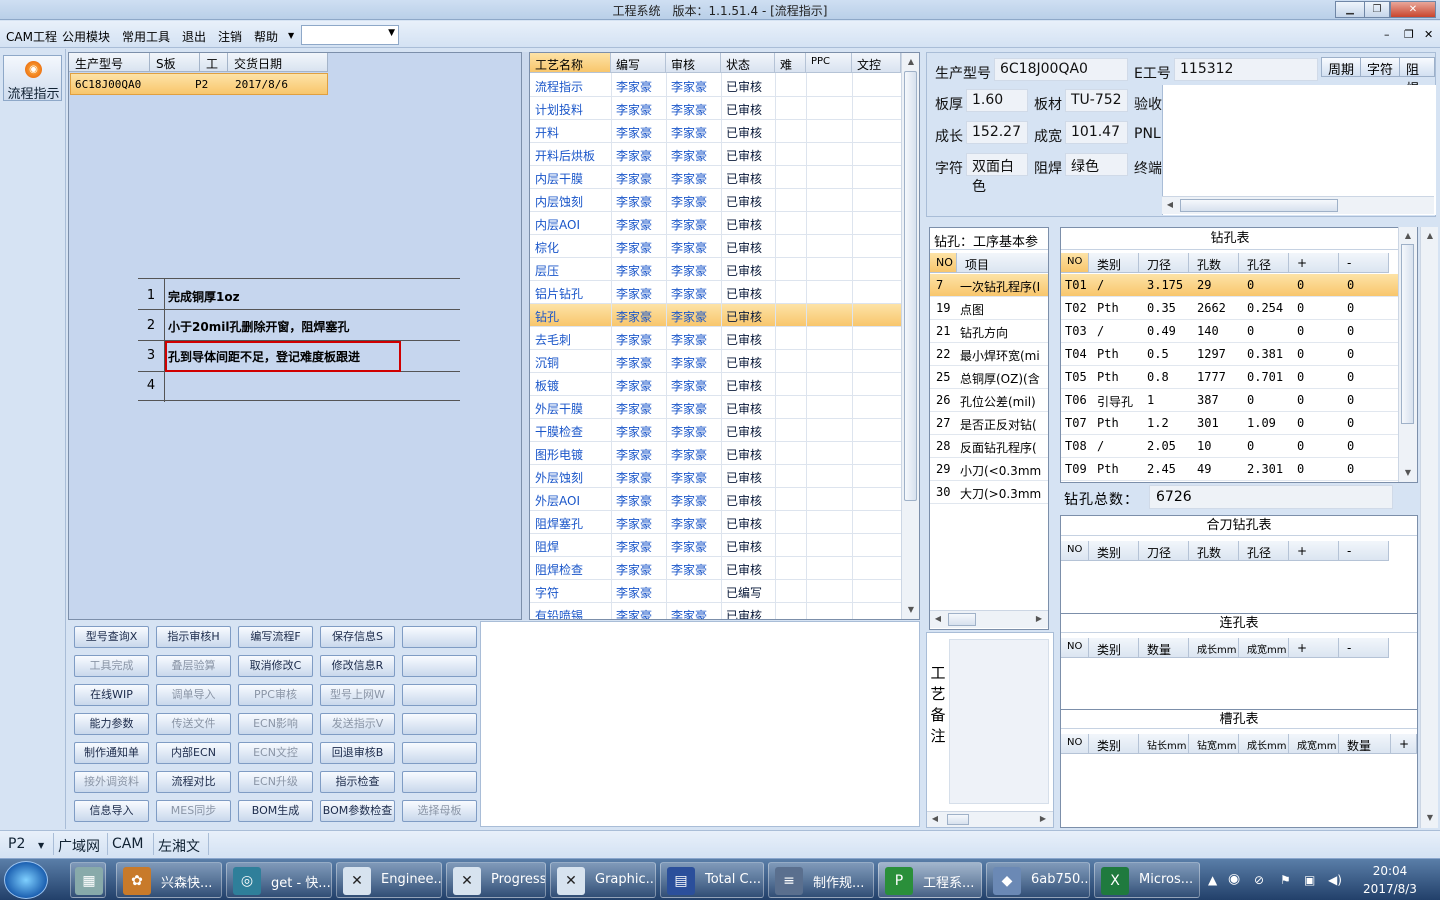 This screenshot has height=900, width=1440. What do you see at coordinates (790, 63) in the screenshot?
I see `col-difficulty: 难` at bounding box center [790, 63].